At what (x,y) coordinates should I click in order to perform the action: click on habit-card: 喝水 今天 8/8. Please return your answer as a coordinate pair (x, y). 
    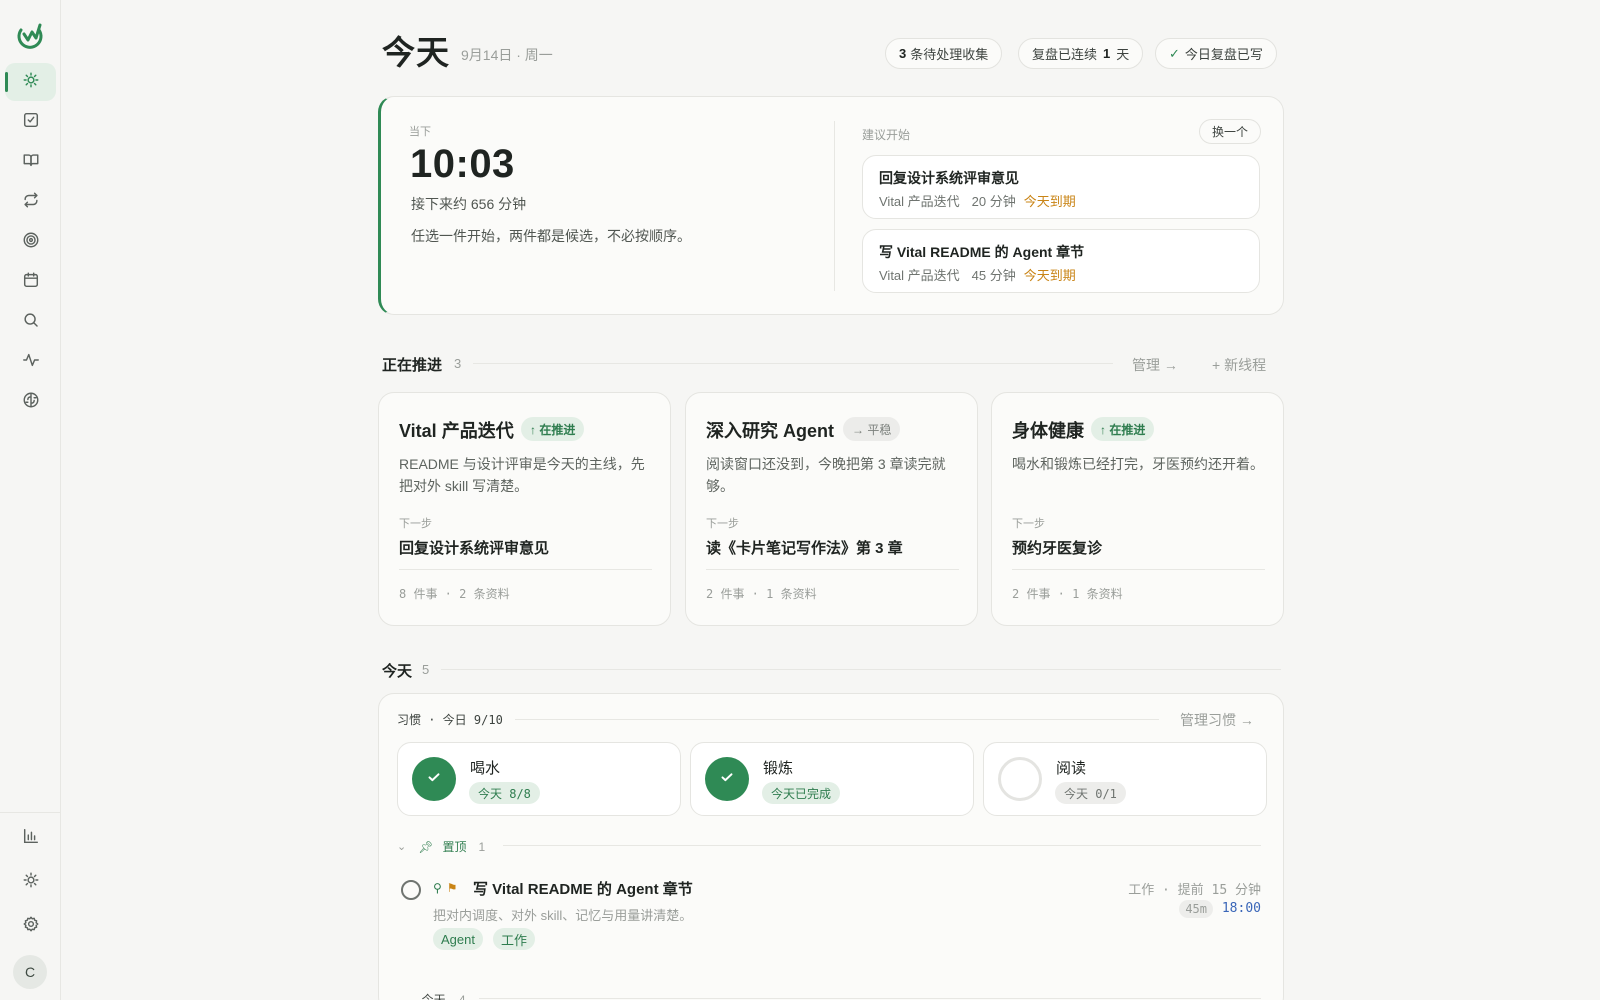
    Looking at the image, I should click on (539, 779).